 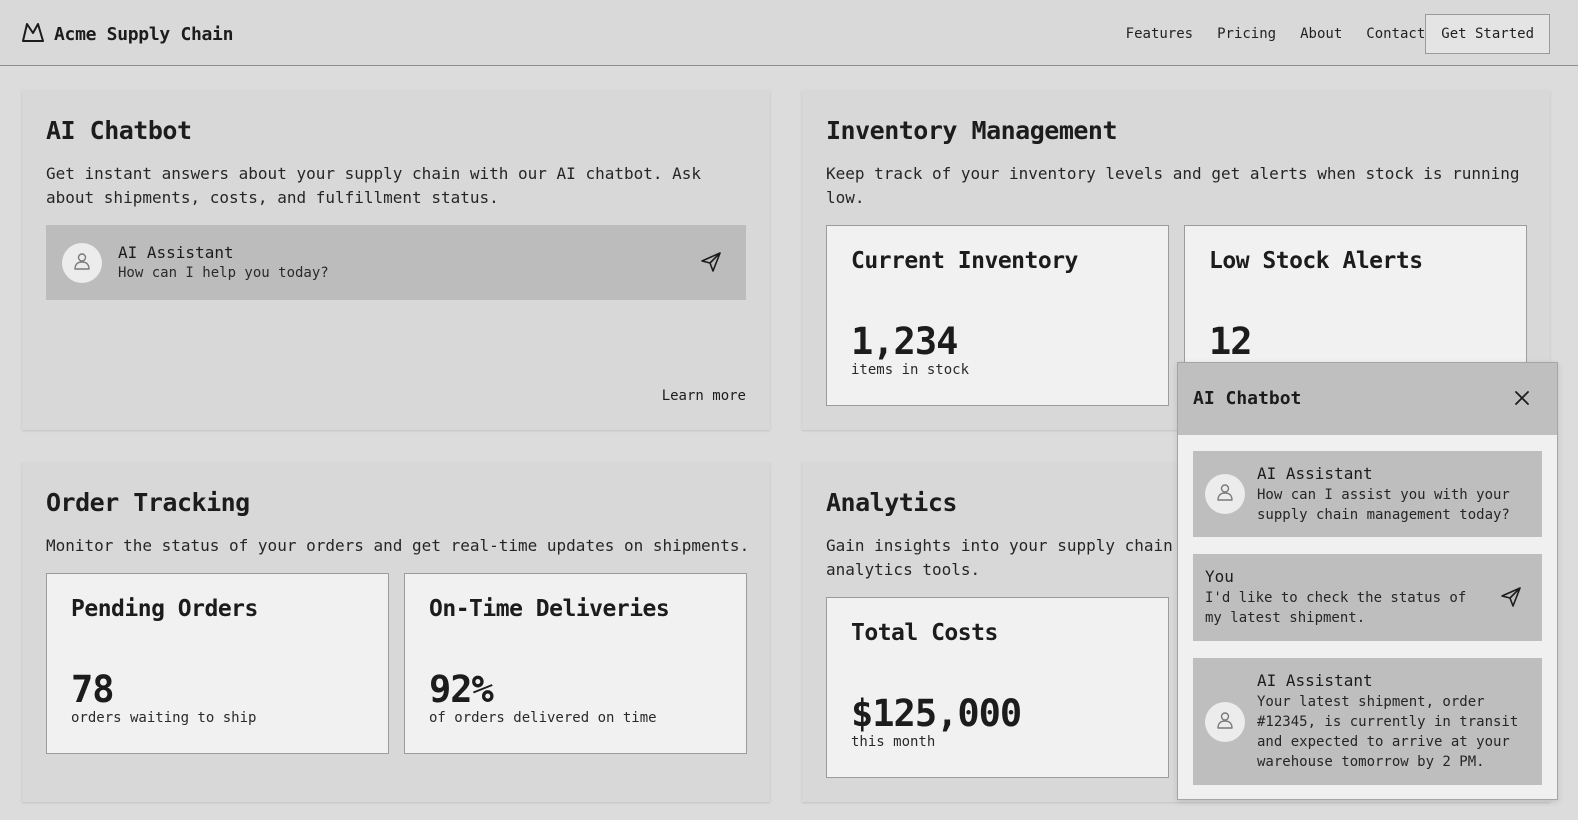 What do you see at coordinates (1367, 399) in the screenshot?
I see `popup-header: AI Chatbot` at bounding box center [1367, 399].